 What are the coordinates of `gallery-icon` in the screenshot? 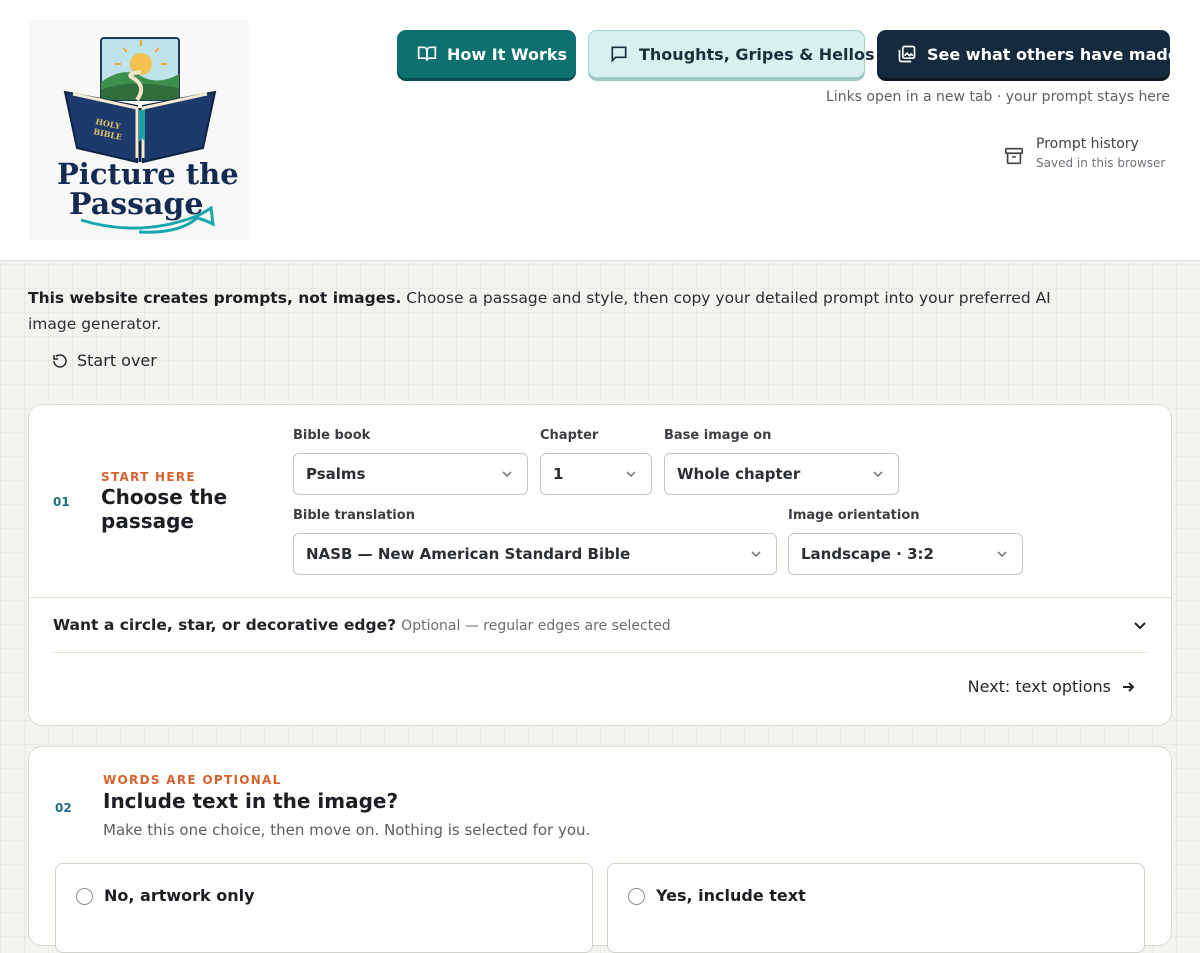 It's located at (907, 54).